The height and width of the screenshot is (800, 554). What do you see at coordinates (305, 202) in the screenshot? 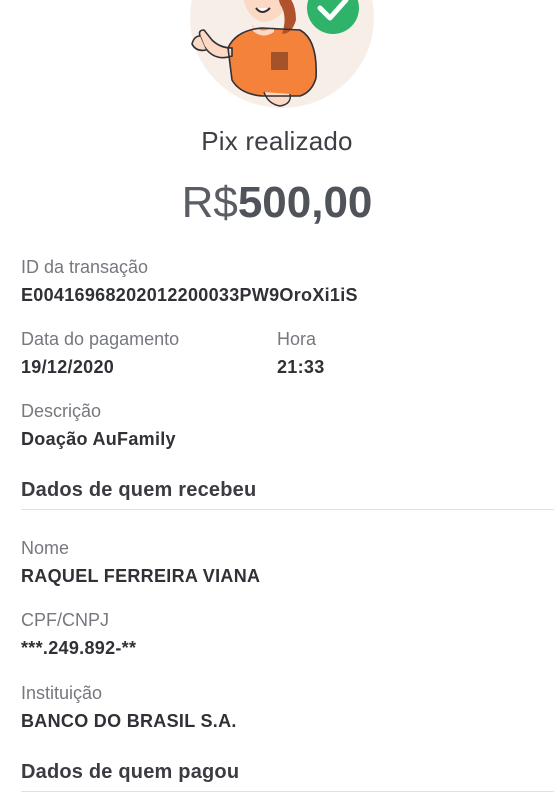
I see `amount-value: 500,00` at bounding box center [305, 202].